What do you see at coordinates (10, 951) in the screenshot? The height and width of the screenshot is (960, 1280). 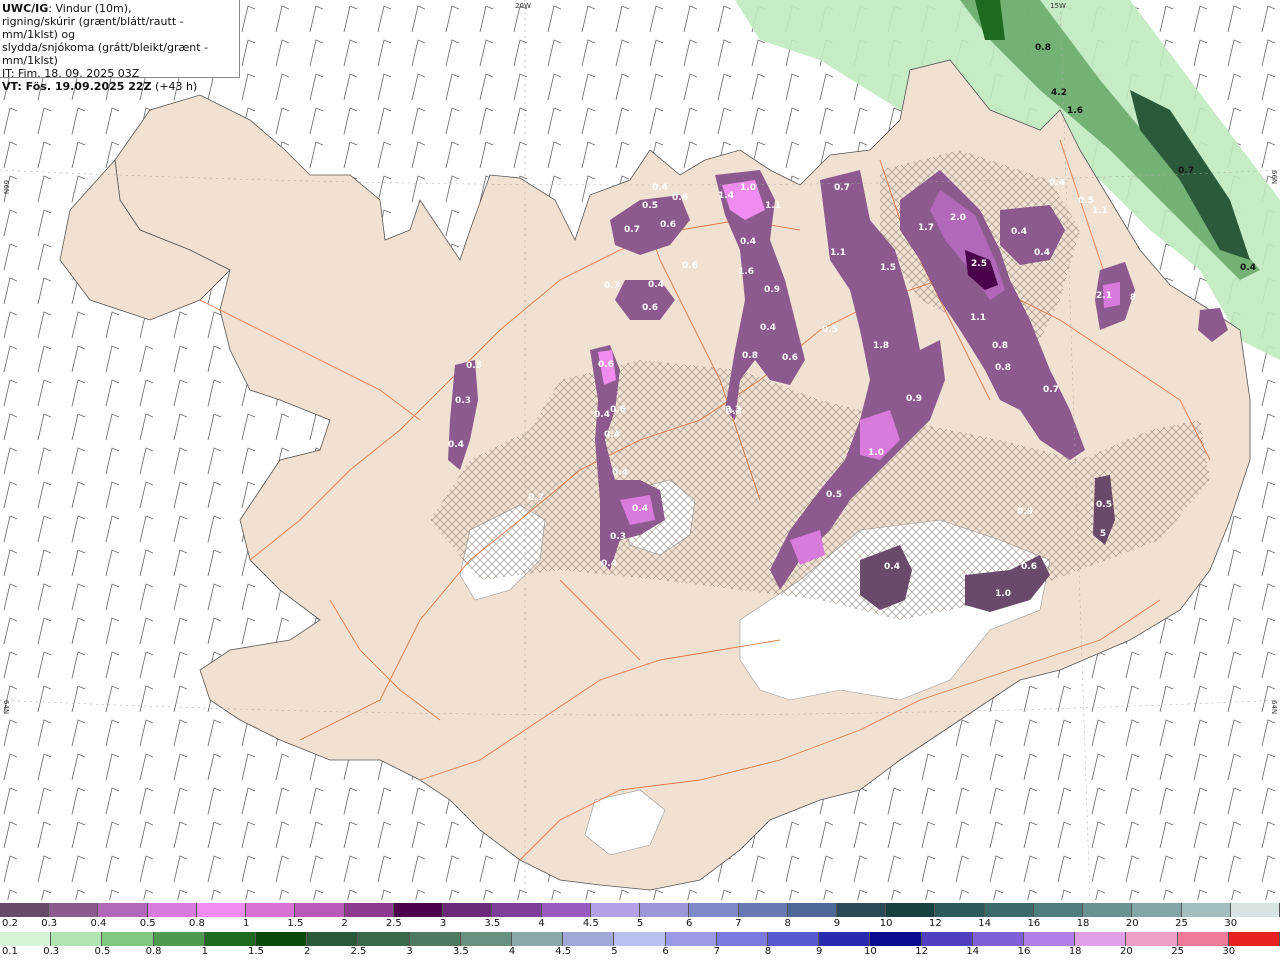 I see `legend-rain-label: 0.1` at bounding box center [10, 951].